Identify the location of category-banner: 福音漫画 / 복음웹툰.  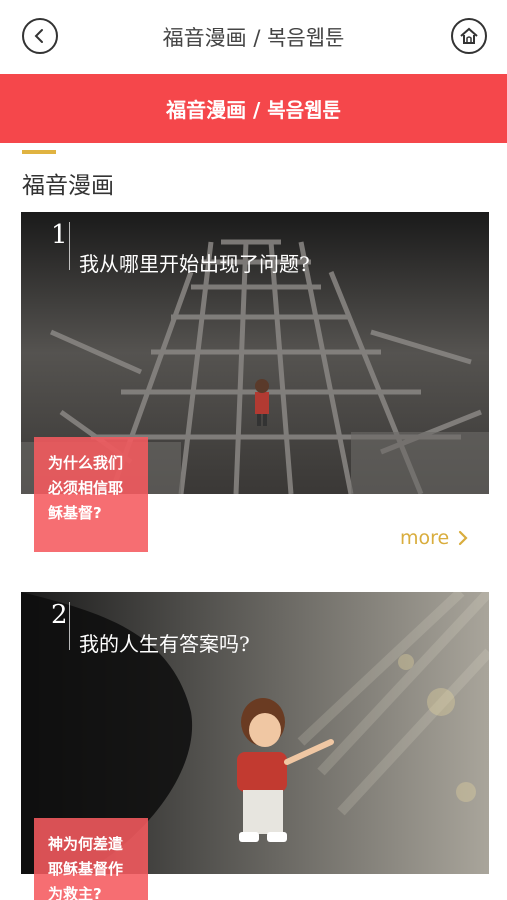
(253, 108).